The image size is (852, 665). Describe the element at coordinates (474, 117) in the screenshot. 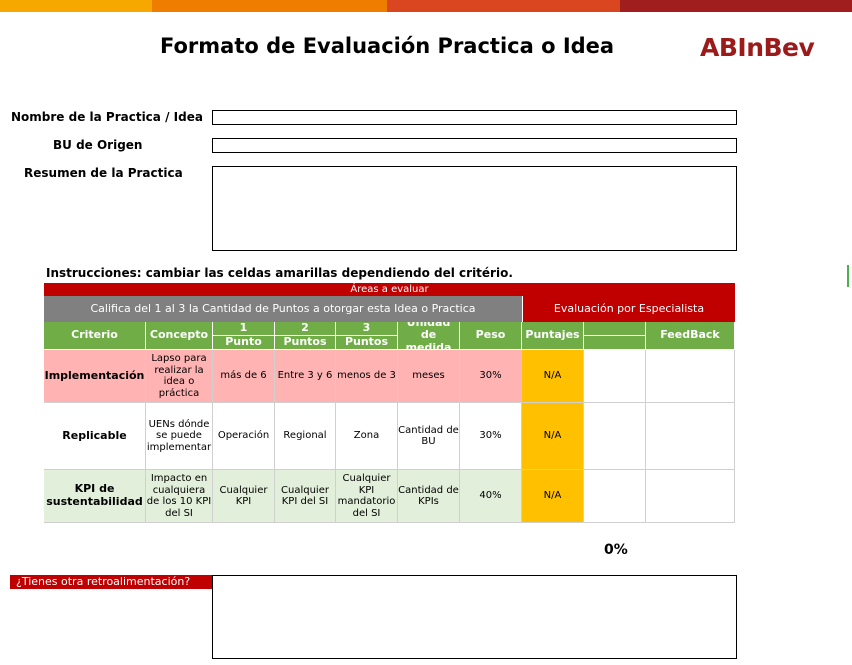

I see `name-field` at that location.